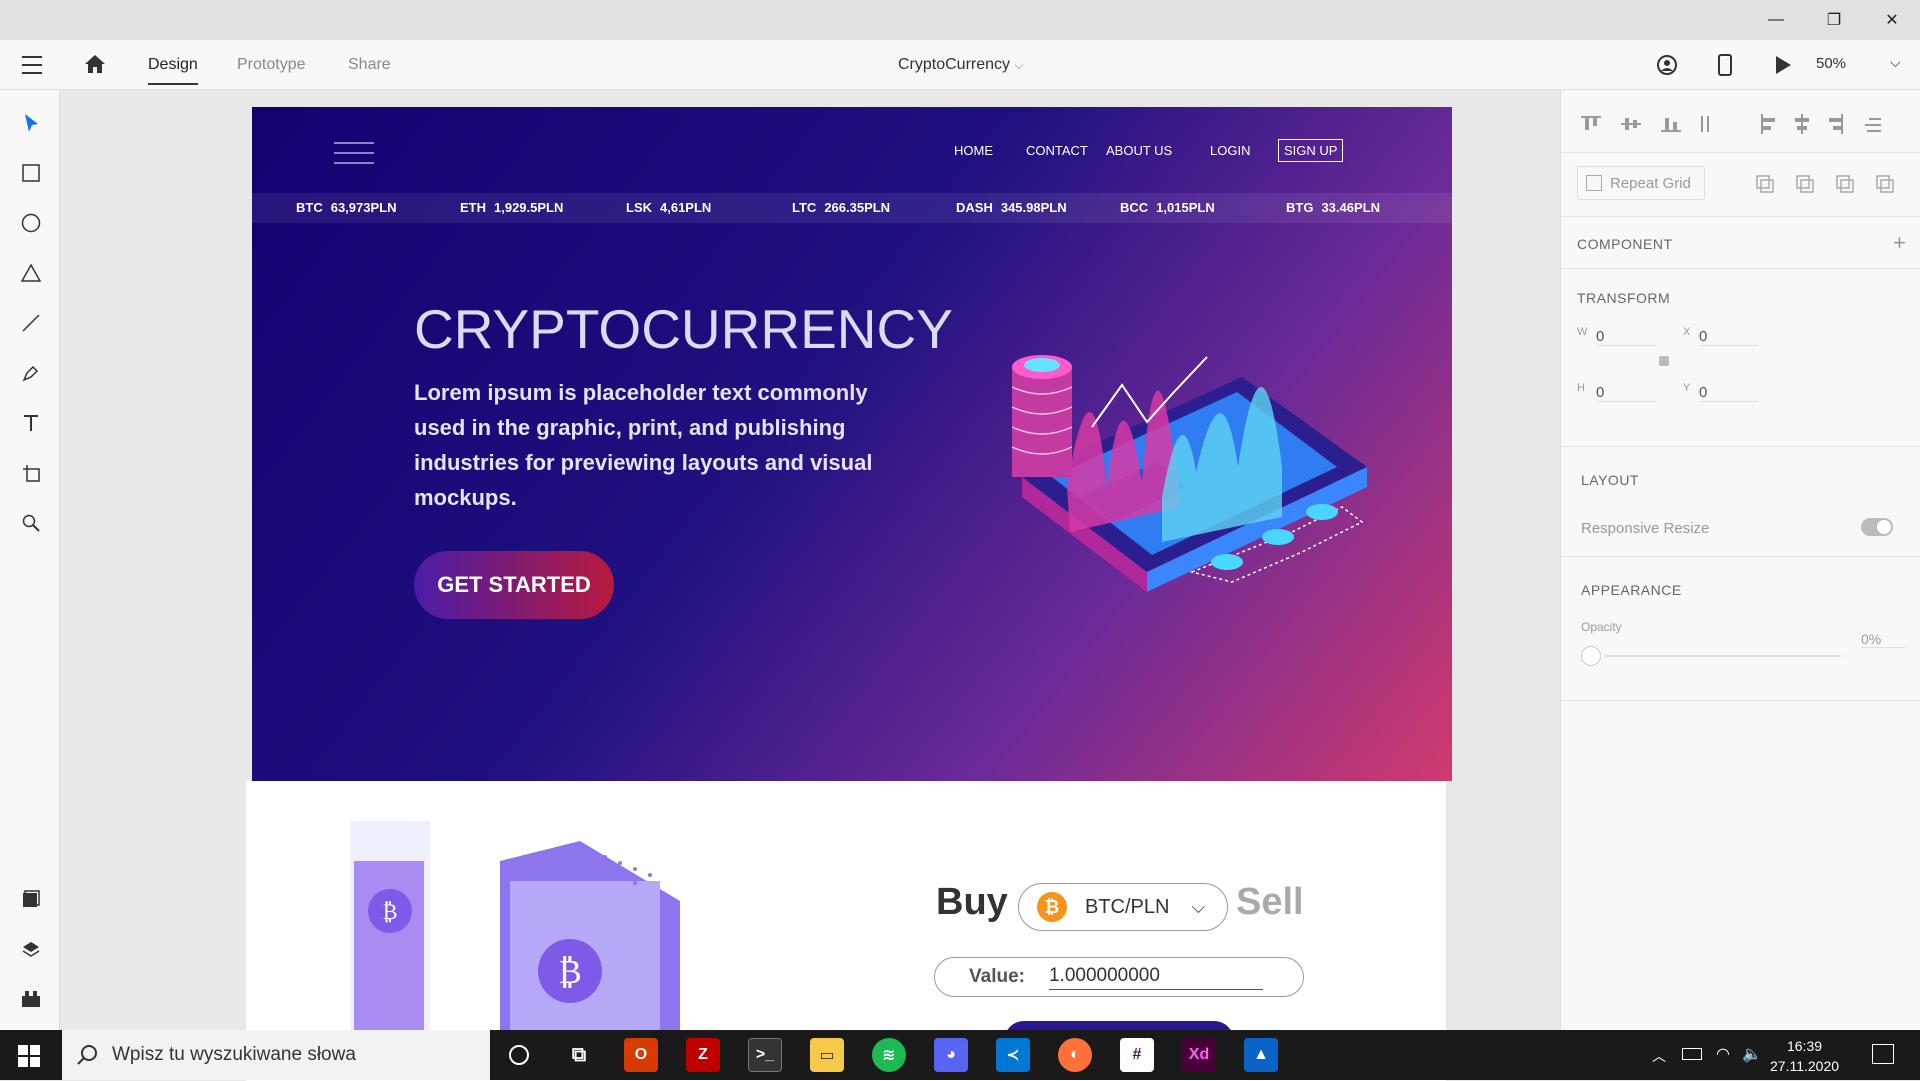  What do you see at coordinates (31, 323) in the screenshot?
I see `line-icon` at bounding box center [31, 323].